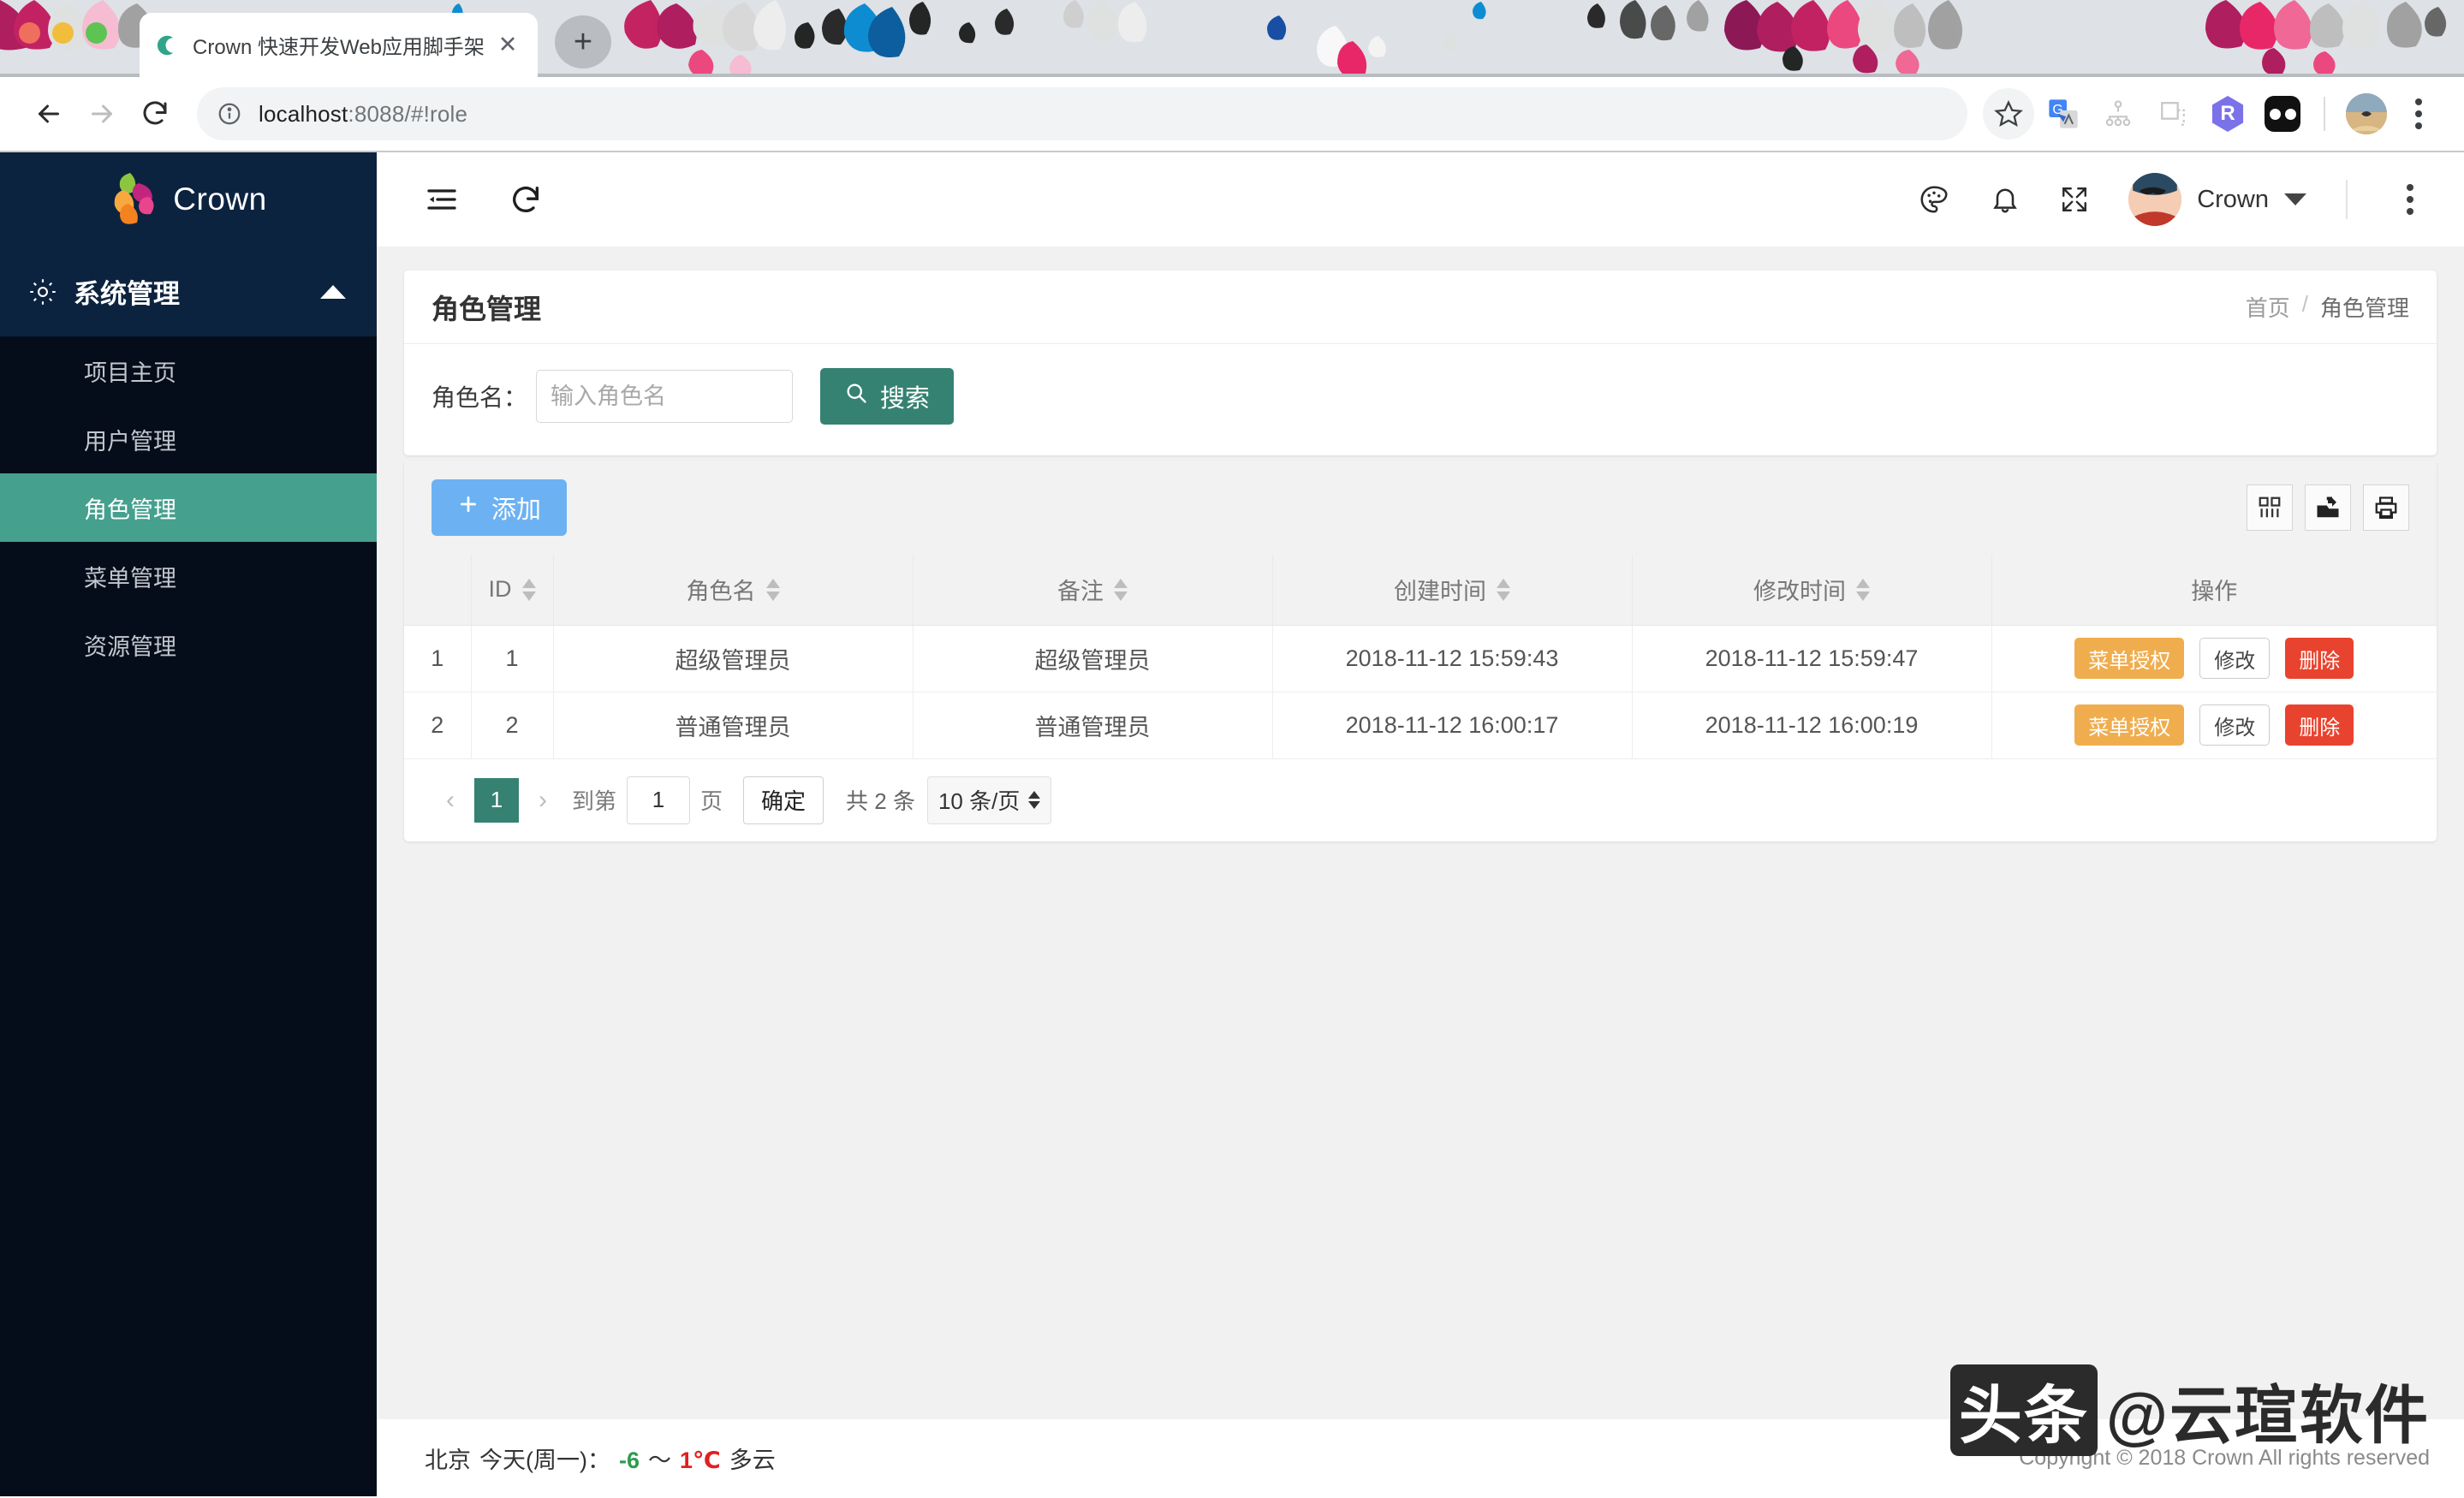 The image size is (2464, 1498). Describe the element at coordinates (711, 801) in the screenshot. I see `goto-suffix-label: 页` at that location.